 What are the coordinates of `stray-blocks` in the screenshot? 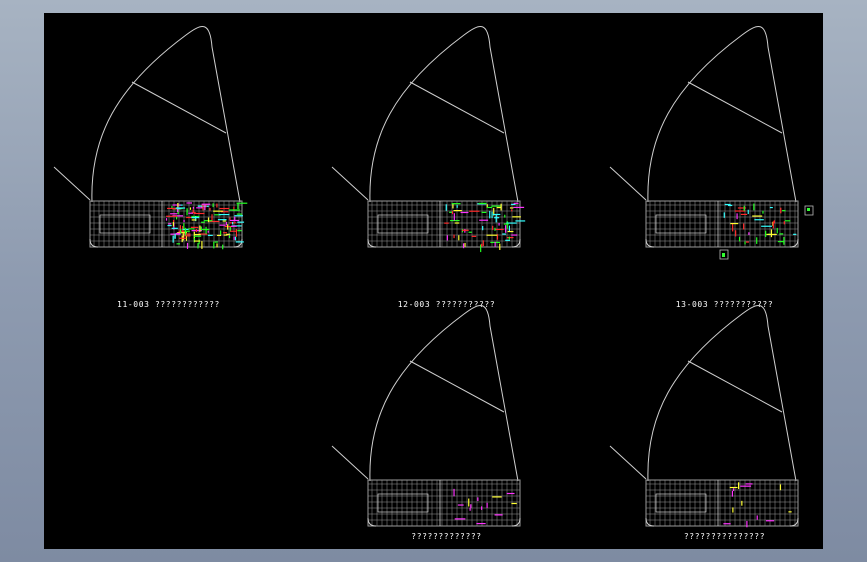 It's located at (766, 232).